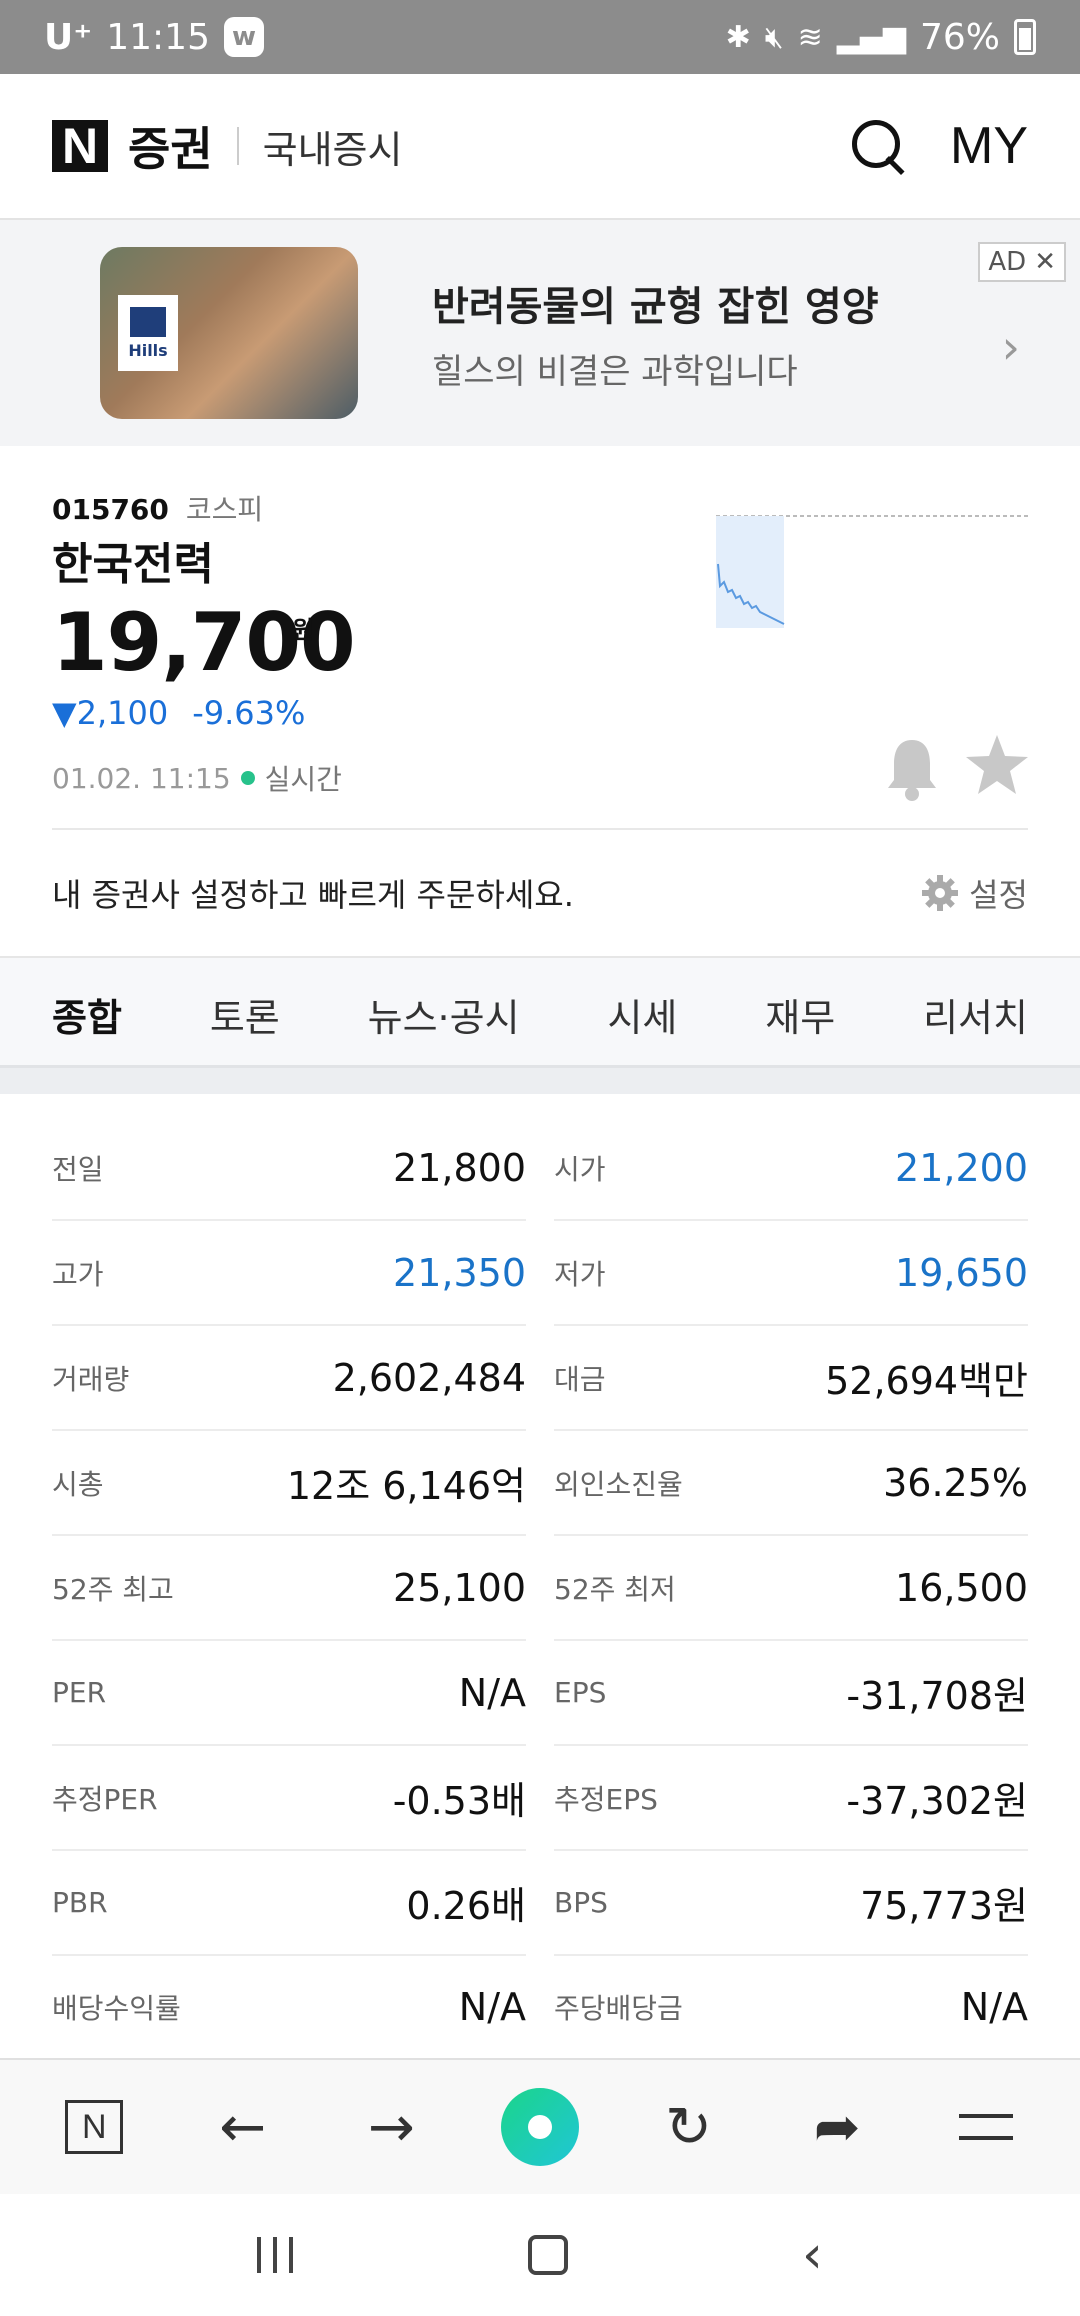 Image resolution: width=1080 pixels, height=2316 pixels. What do you see at coordinates (80, 1902) in the screenshot?
I see `stat-label: PBR` at bounding box center [80, 1902].